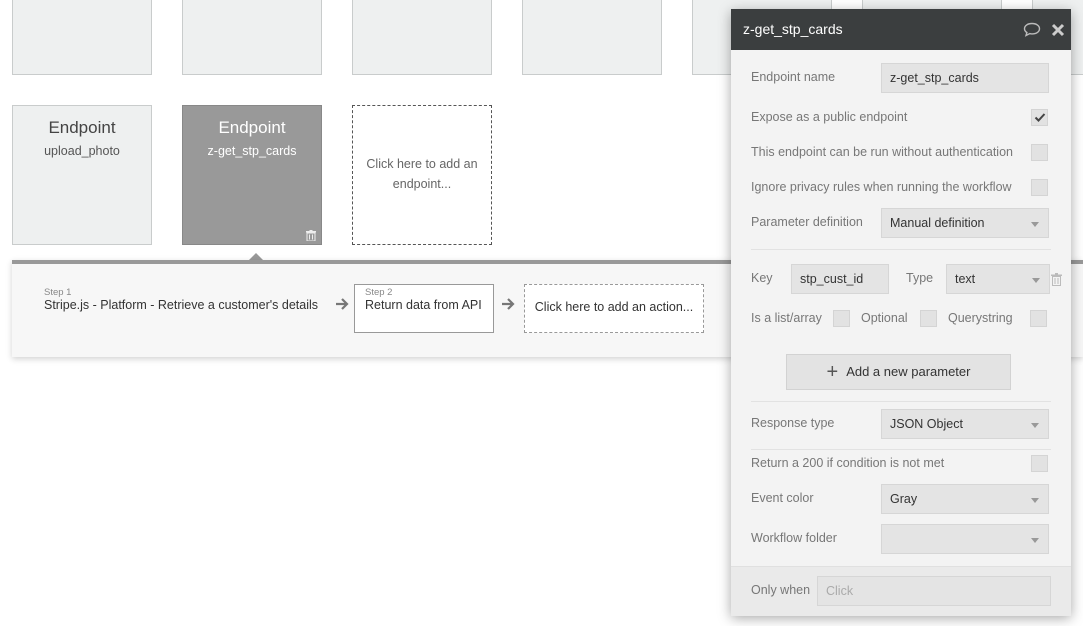 Image resolution: width=1083 pixels, height=626 pixels. What do you see at coordinates (1058, 32) in the screenshot?
I see `close-icon` at bounding box center [1058, 32].